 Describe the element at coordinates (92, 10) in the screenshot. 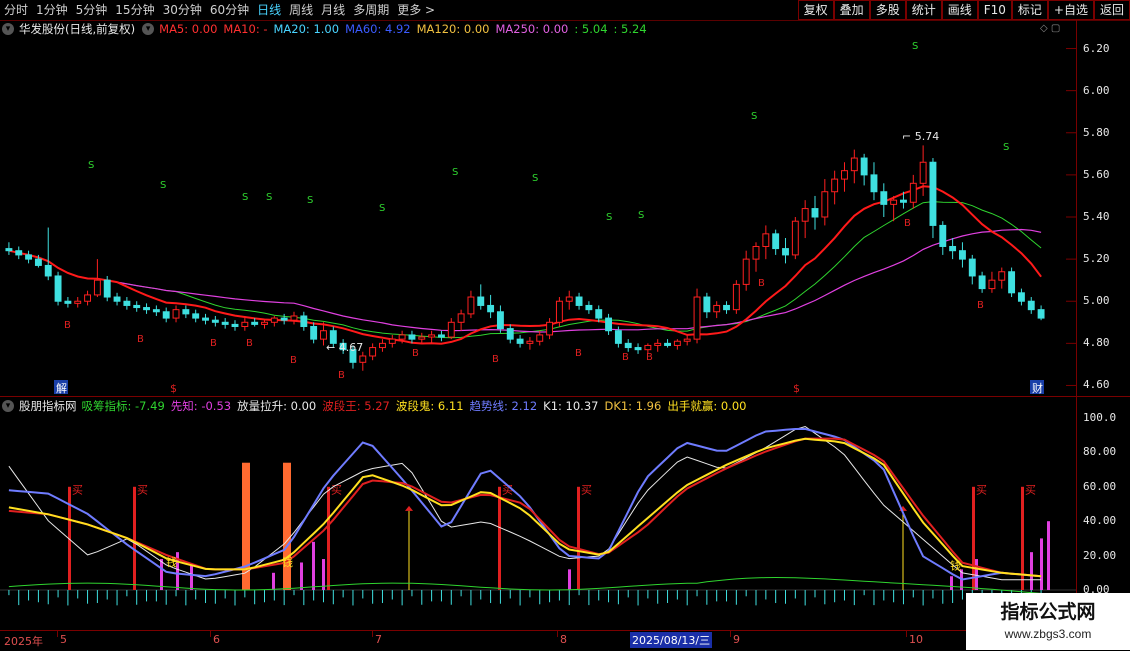

I see `tab-2: 5分钟` at that location.